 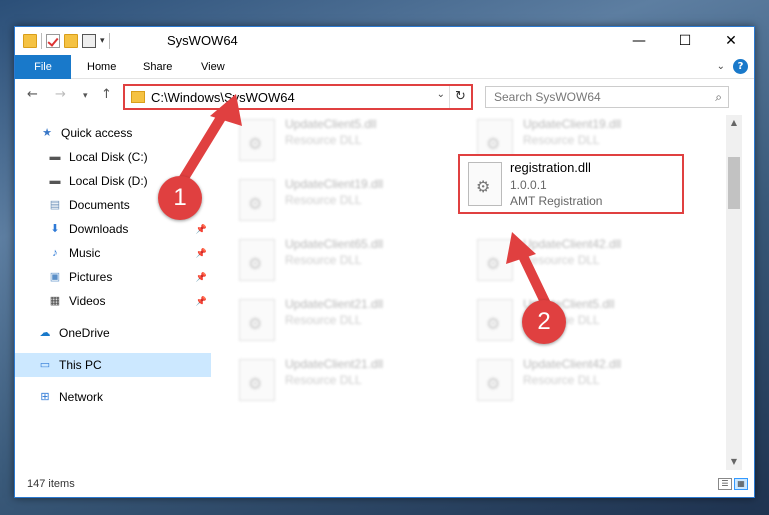 What do you see at coordinates (60, 94) in the screenshot?
I see `forward-button: →` at bounding box center [60, 94].